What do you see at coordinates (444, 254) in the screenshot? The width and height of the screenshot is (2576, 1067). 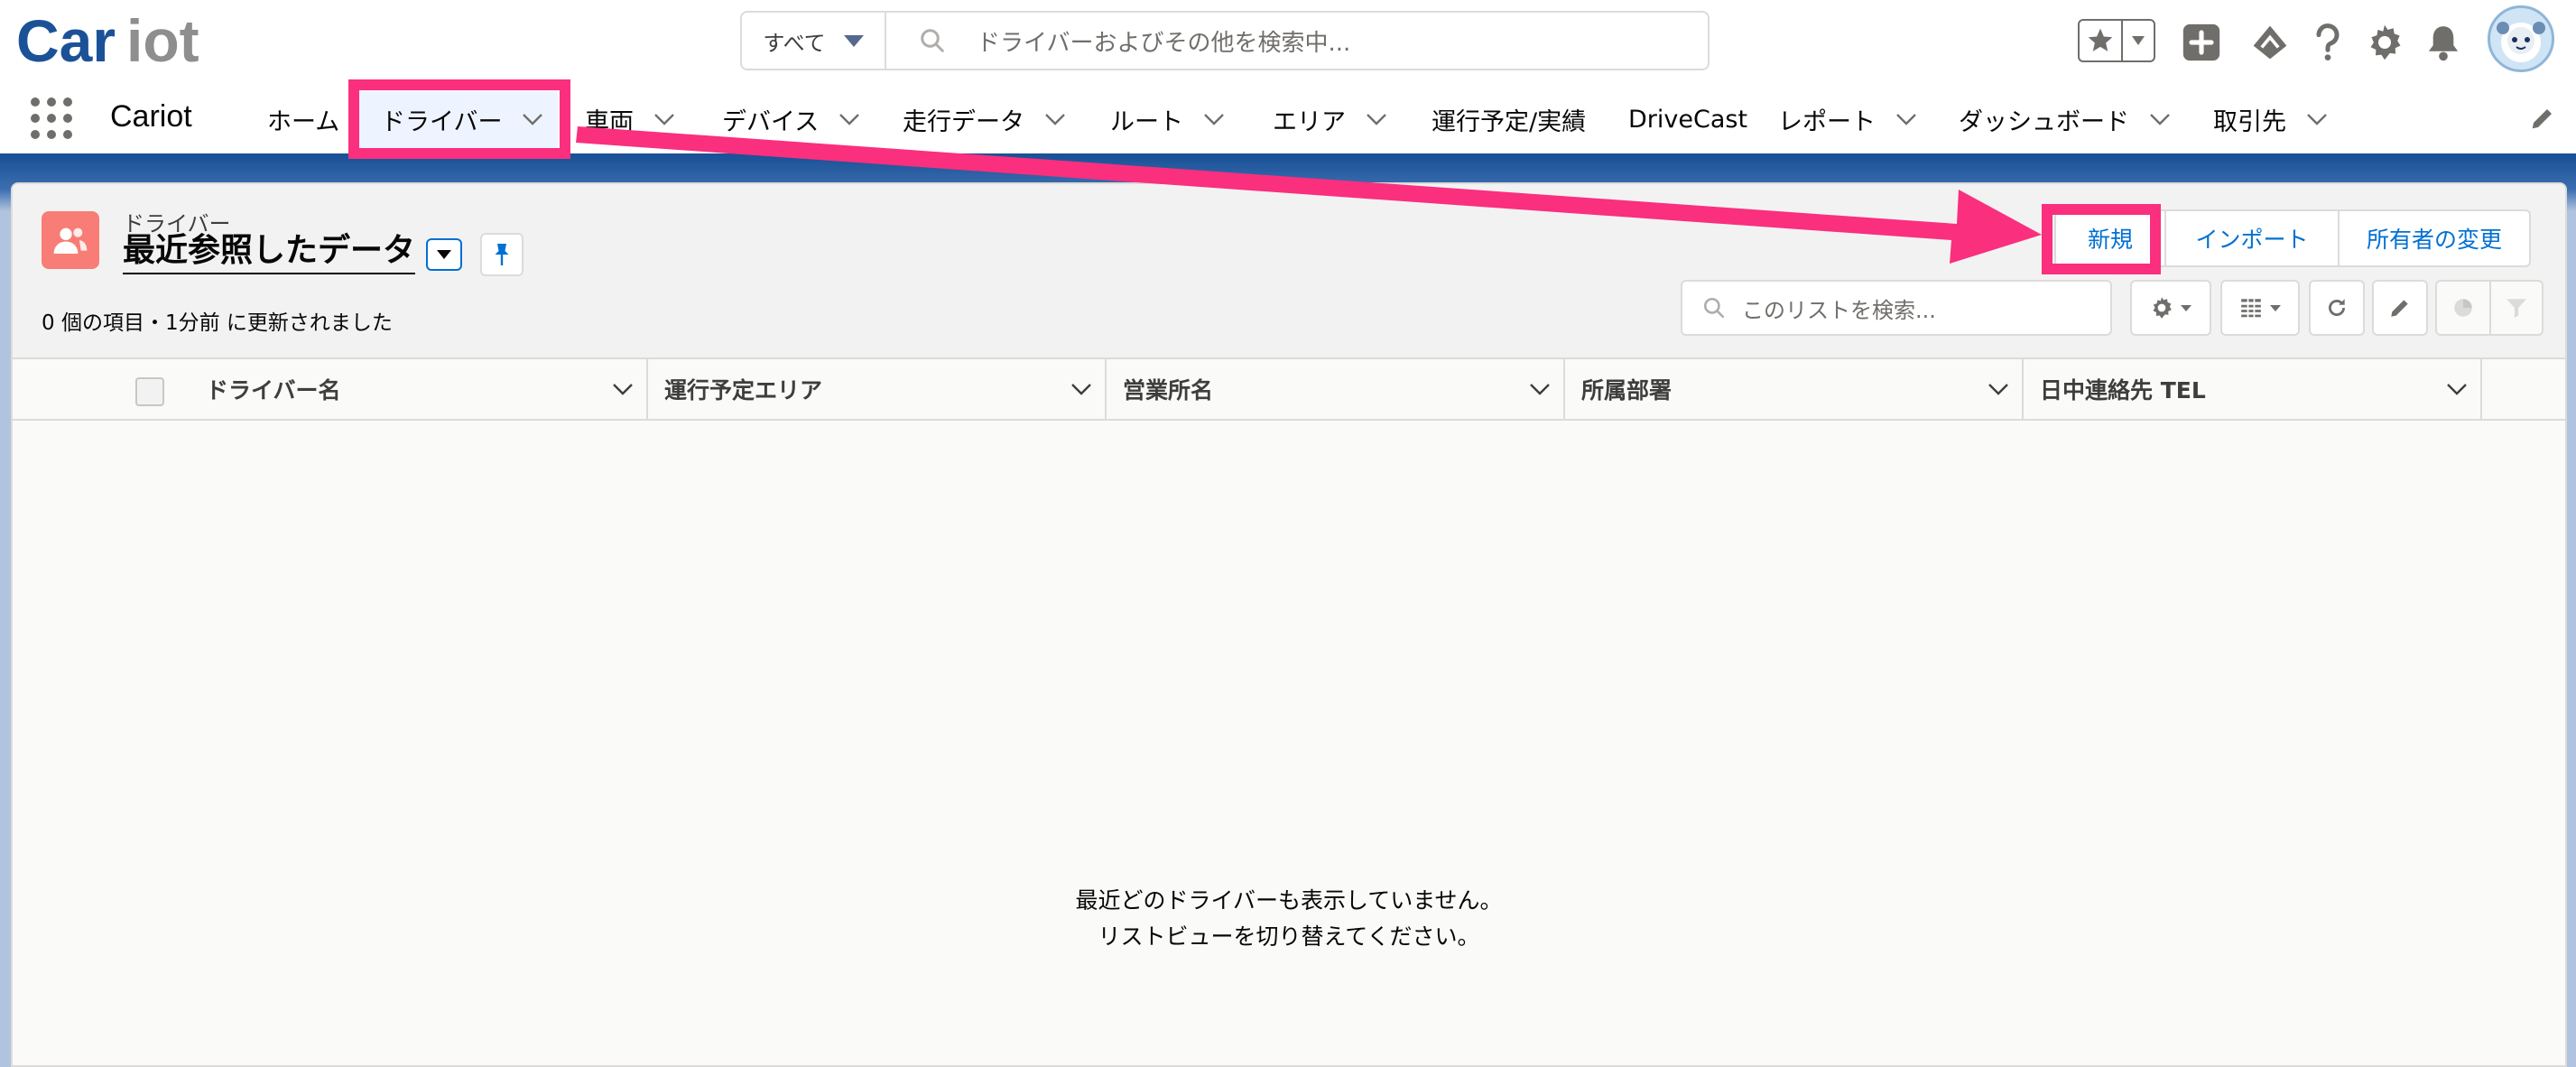 I see `list-view-switcher-button` at bounding box center [444, 254].